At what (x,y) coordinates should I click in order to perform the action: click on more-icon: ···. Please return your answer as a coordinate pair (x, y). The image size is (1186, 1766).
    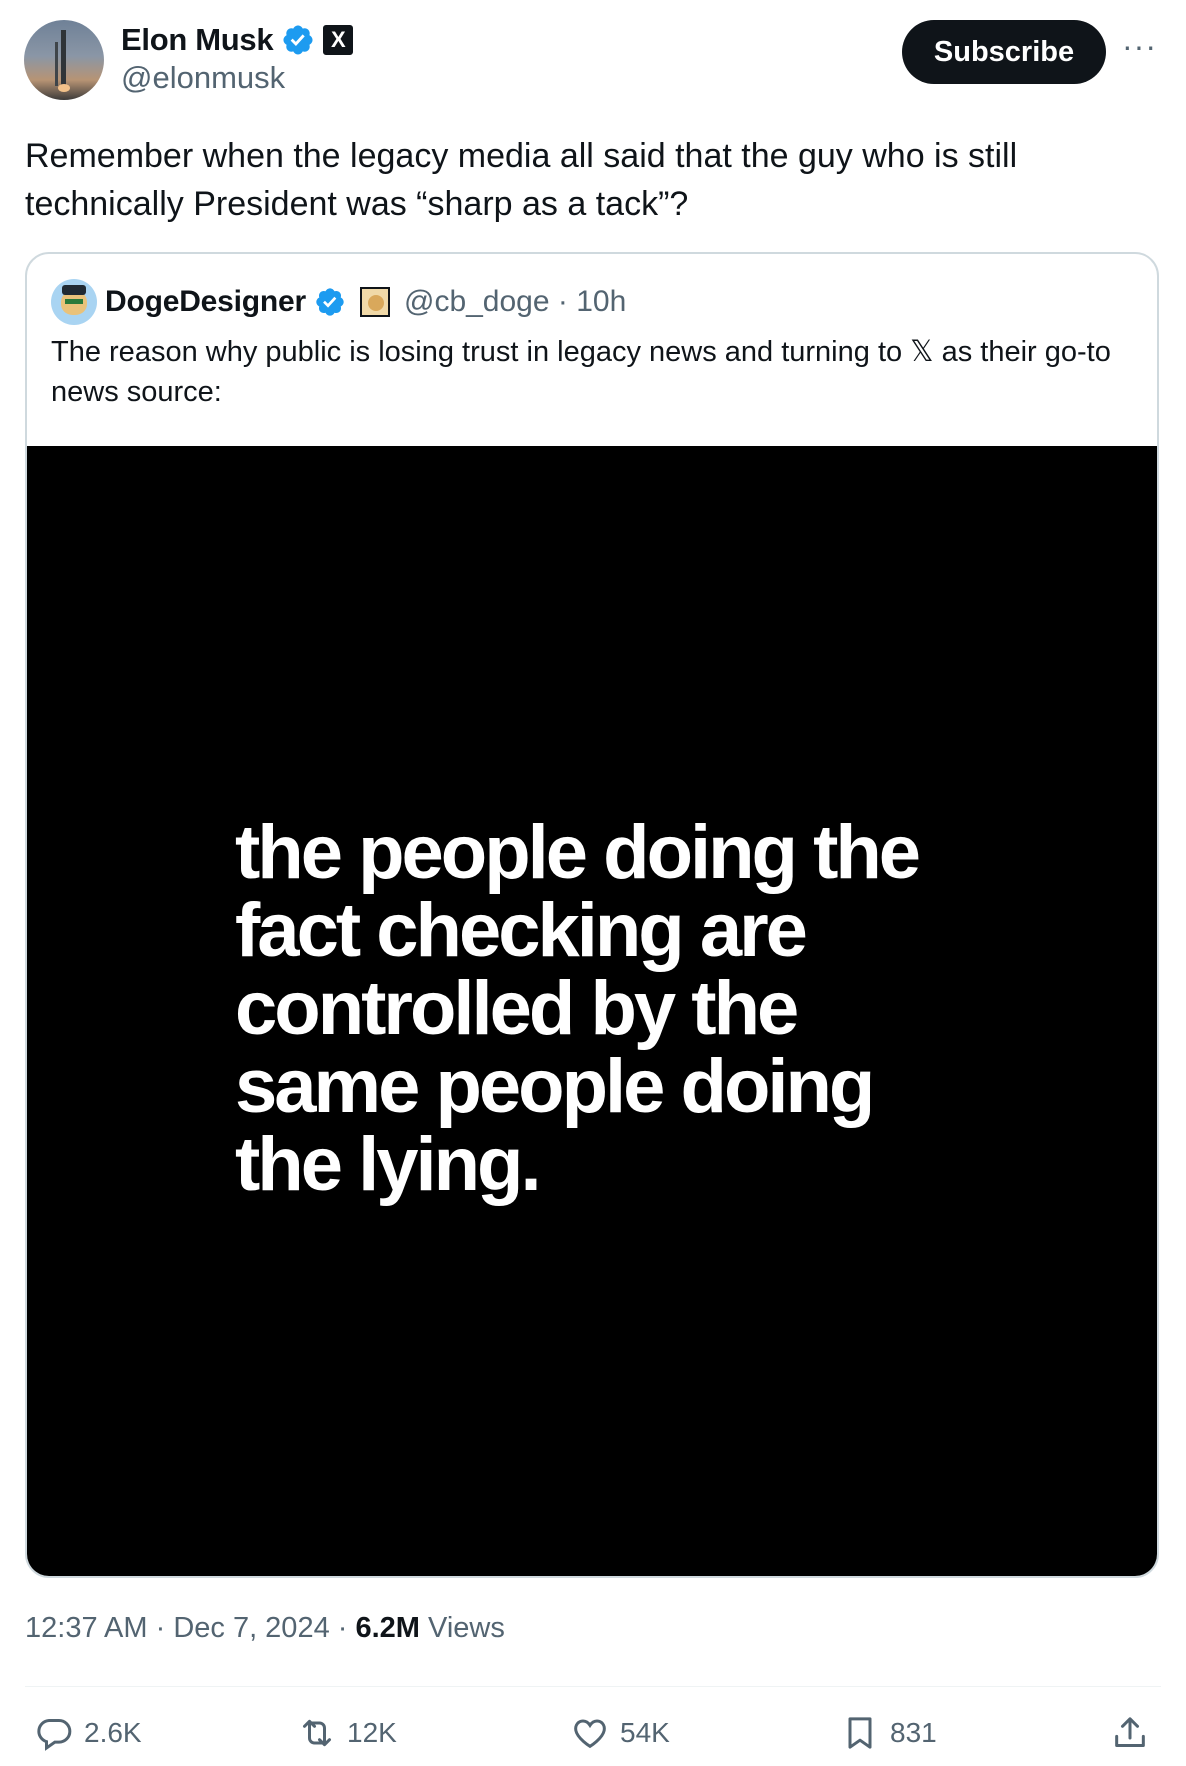
    Looking at the image, I should click on (1139, 46).